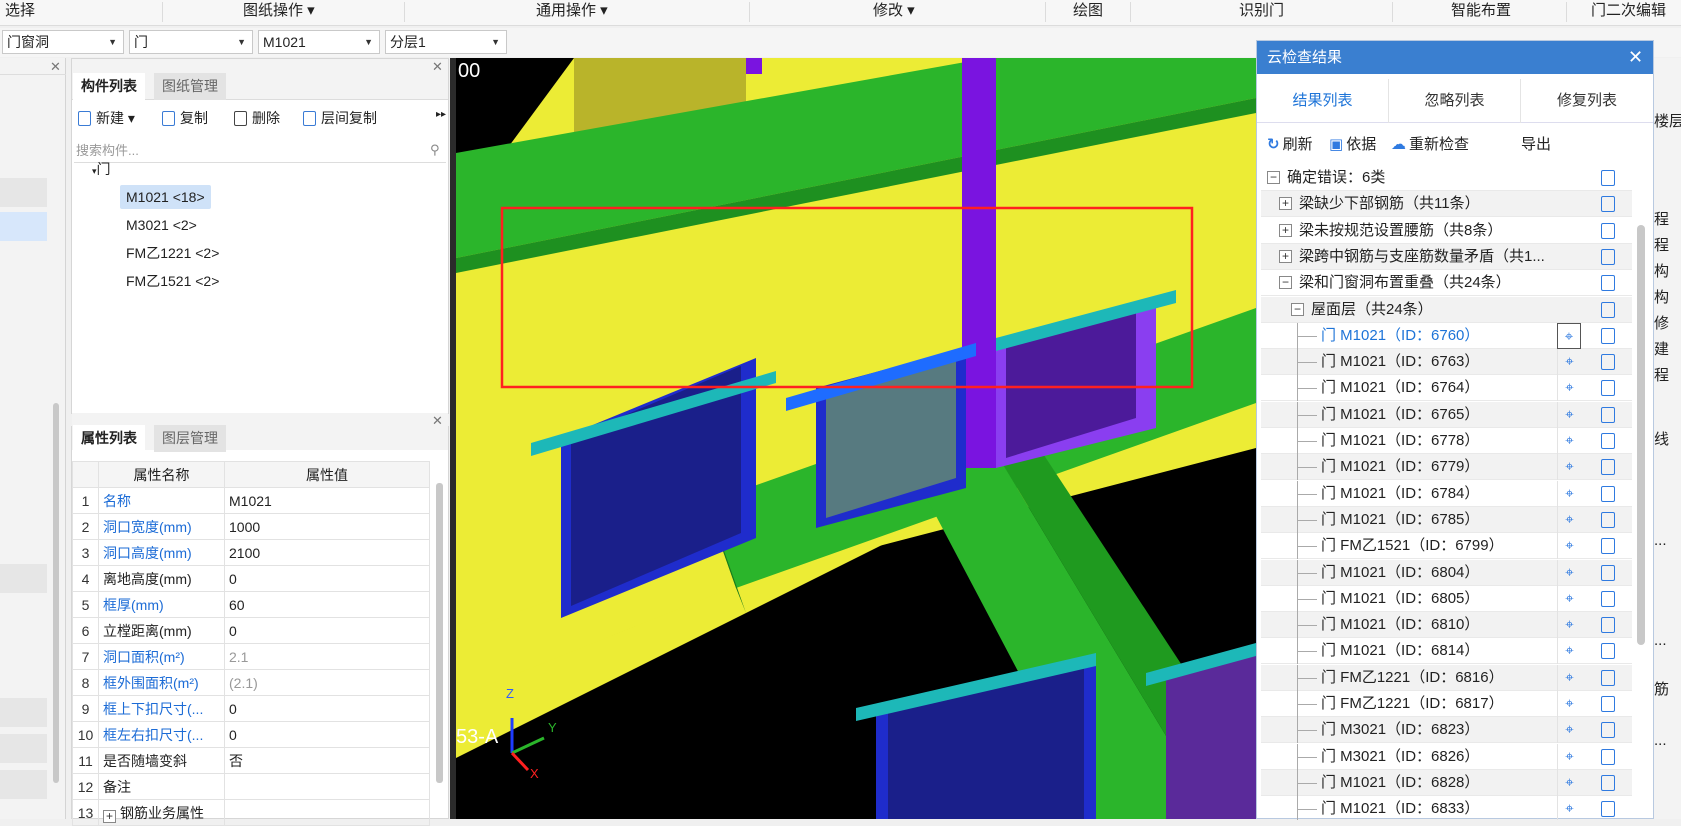 The width and height of the screenshot is (1681, 826). What do you see at coordinates (172, 281) in the screenshot?
I see `tree-item: FM乙1521 <2>` at bounding box center [172, 281].